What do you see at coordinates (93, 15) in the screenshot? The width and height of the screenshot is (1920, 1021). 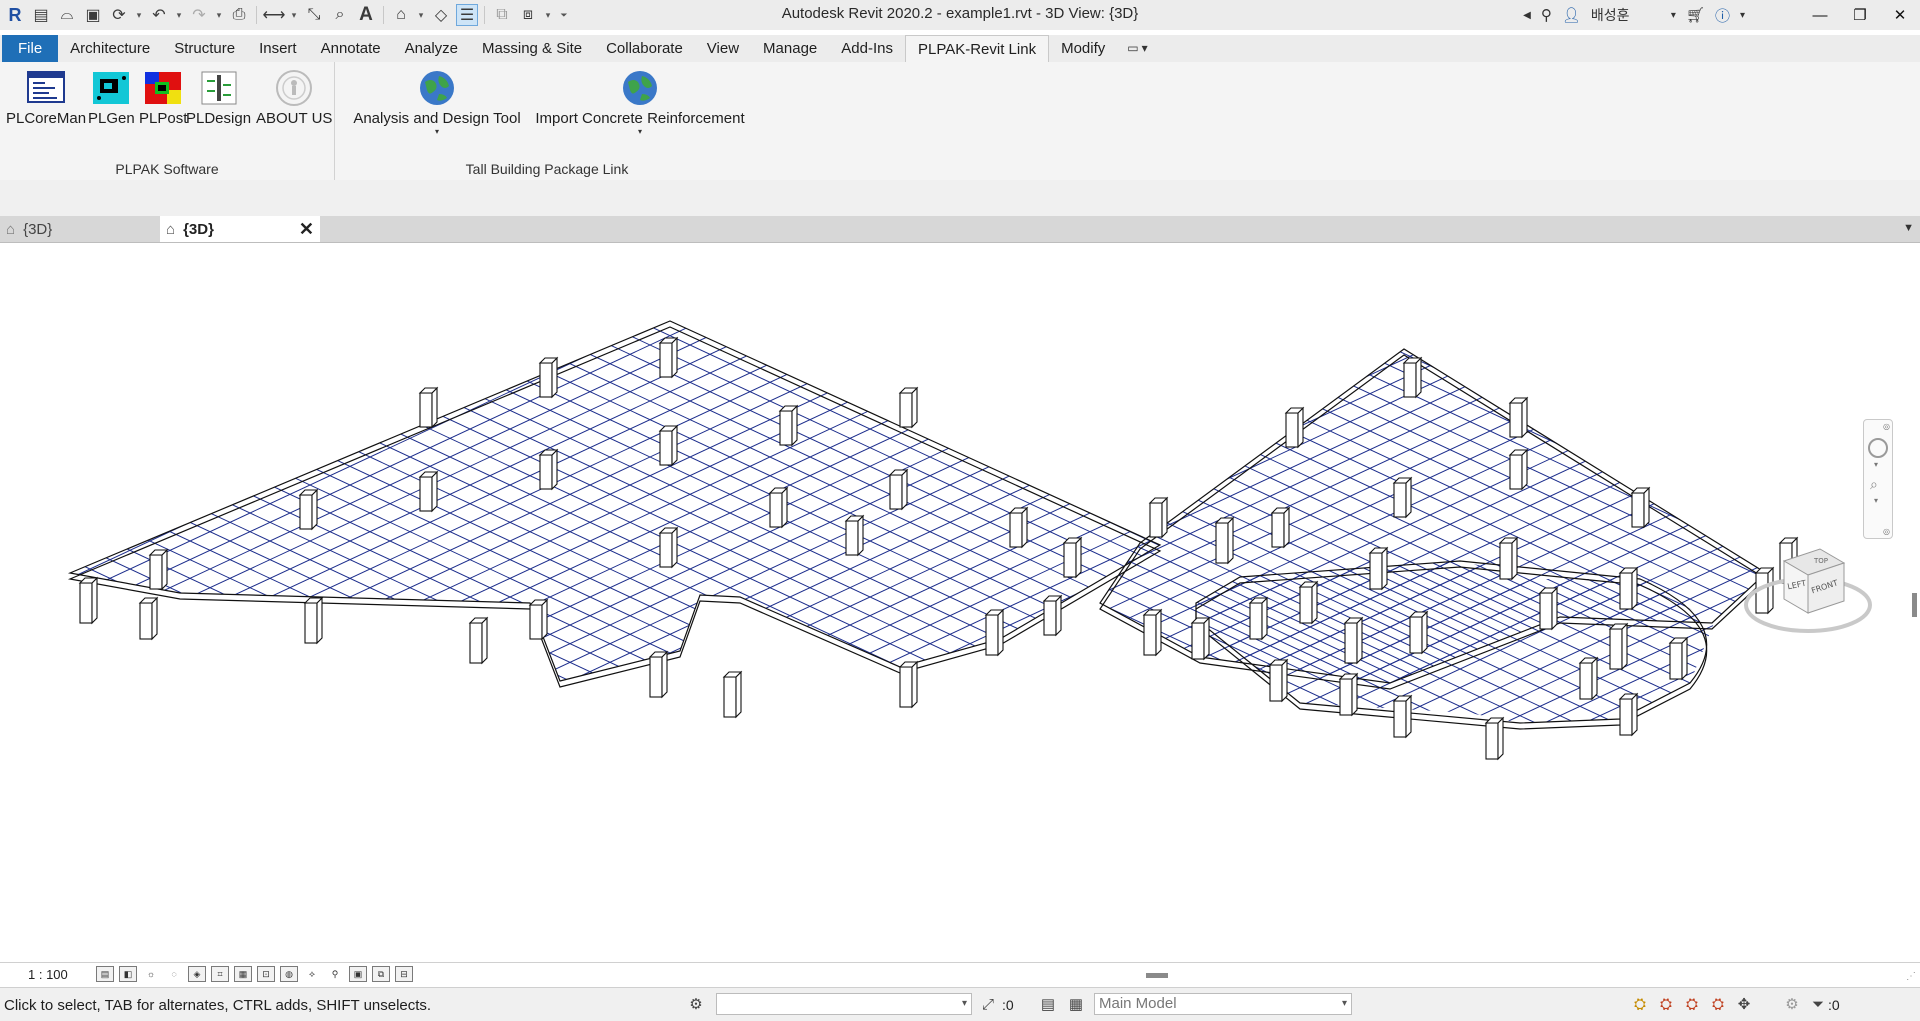 I see `save-icon: ▣` at bounding box center [93, 15].